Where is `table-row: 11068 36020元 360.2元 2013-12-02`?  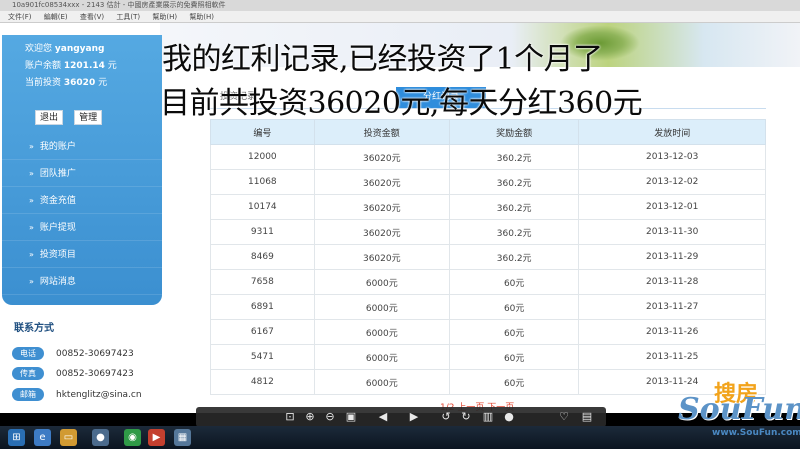 table-row: 11068 36020元 360.2元 2013-12-02 is located at coordinates (488, 182).